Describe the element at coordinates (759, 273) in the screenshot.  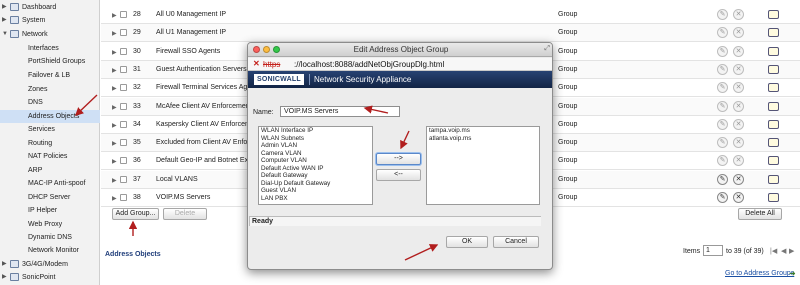
I see `go-to-address-groups-link: Go to Address Groups` at that location.